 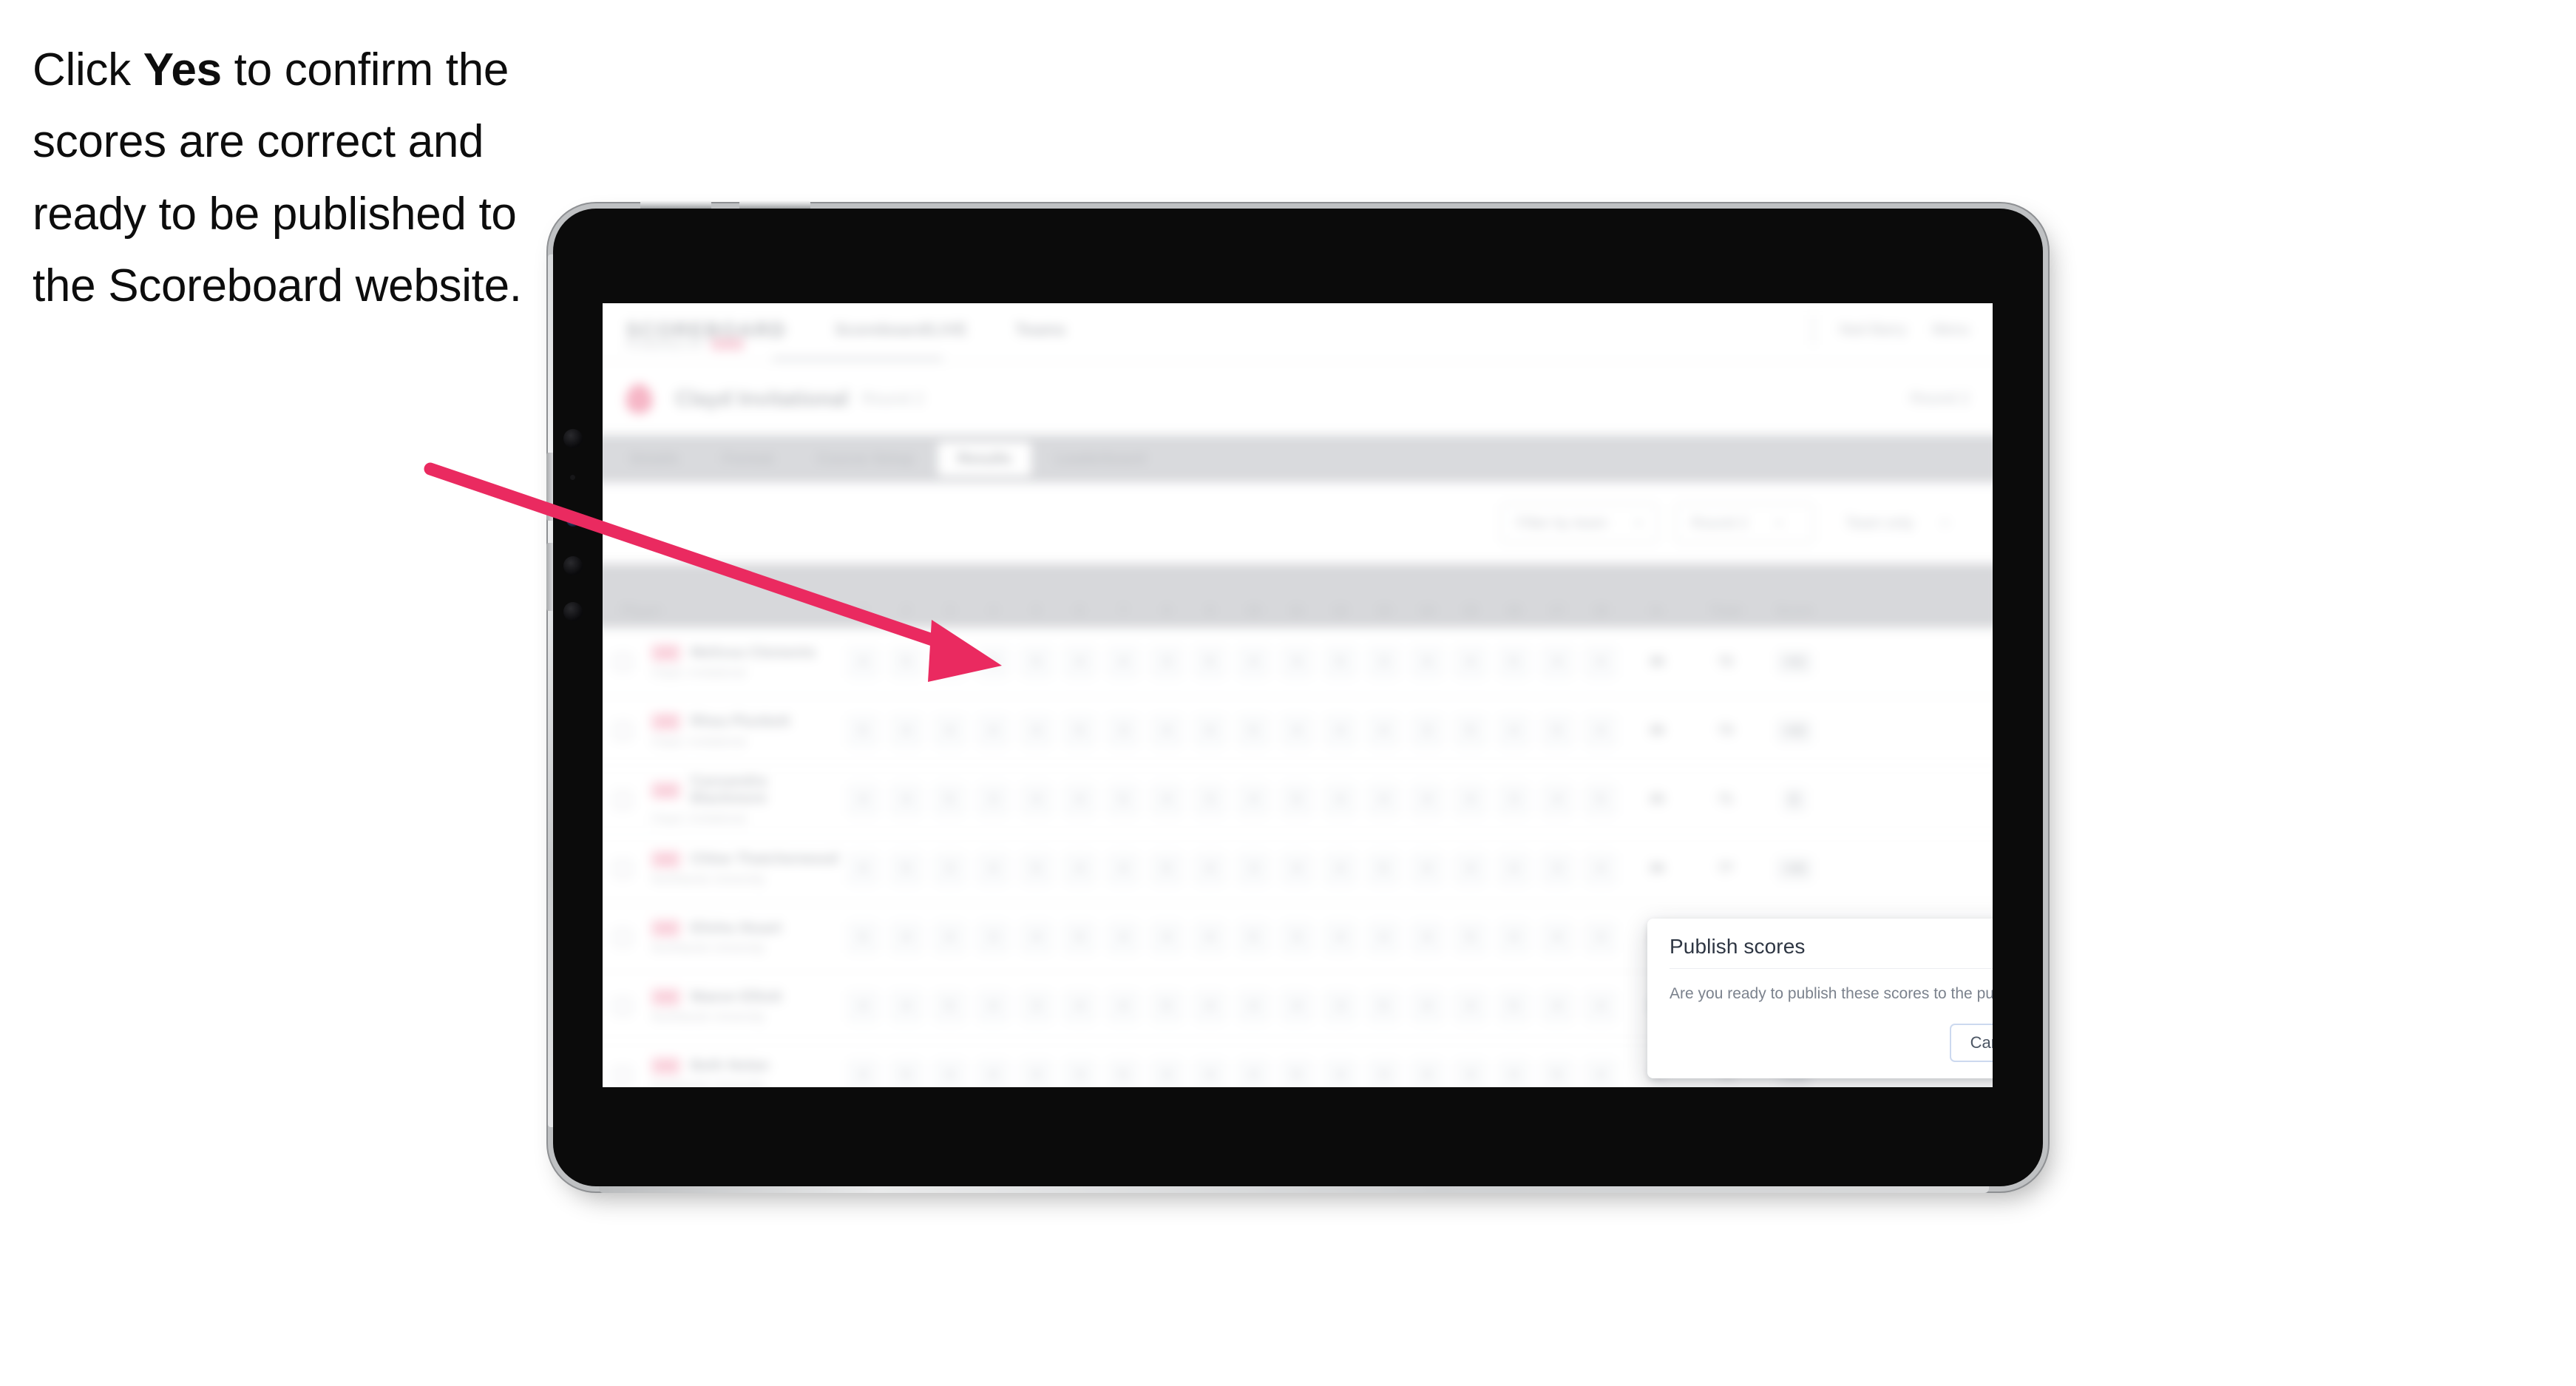 I want to click on hole-score-cell-3: 3, so click(x=950, y=869).